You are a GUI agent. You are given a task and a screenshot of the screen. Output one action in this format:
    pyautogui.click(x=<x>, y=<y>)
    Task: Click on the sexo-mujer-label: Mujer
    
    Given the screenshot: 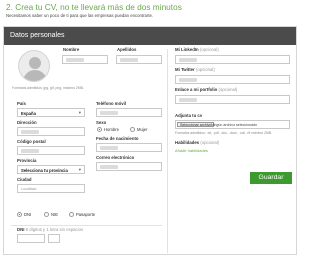 What is the action you would take?
    pyautogui.click(x=142, y=129)
    